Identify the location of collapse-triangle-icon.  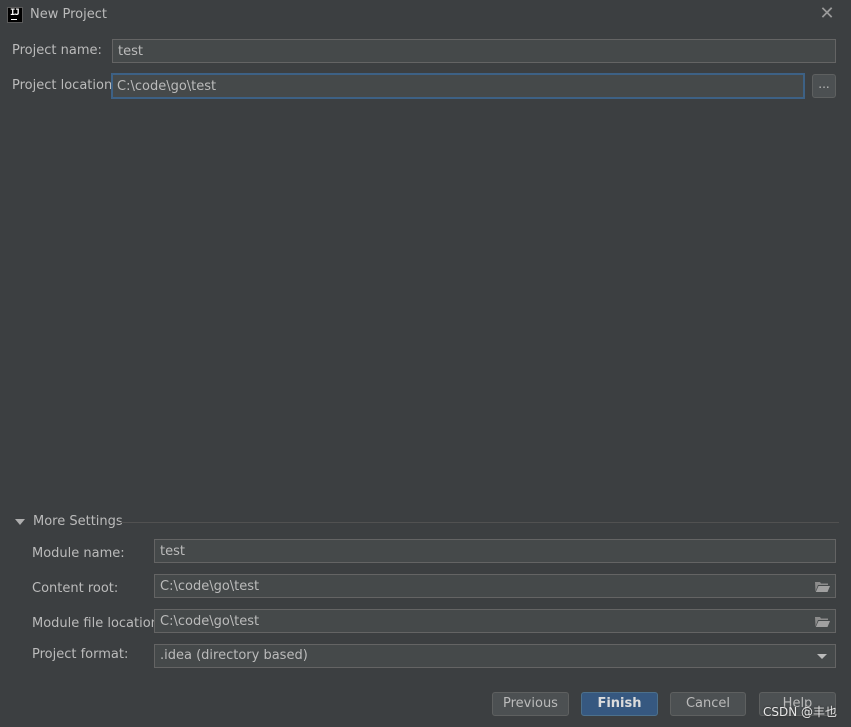
(20, 522).